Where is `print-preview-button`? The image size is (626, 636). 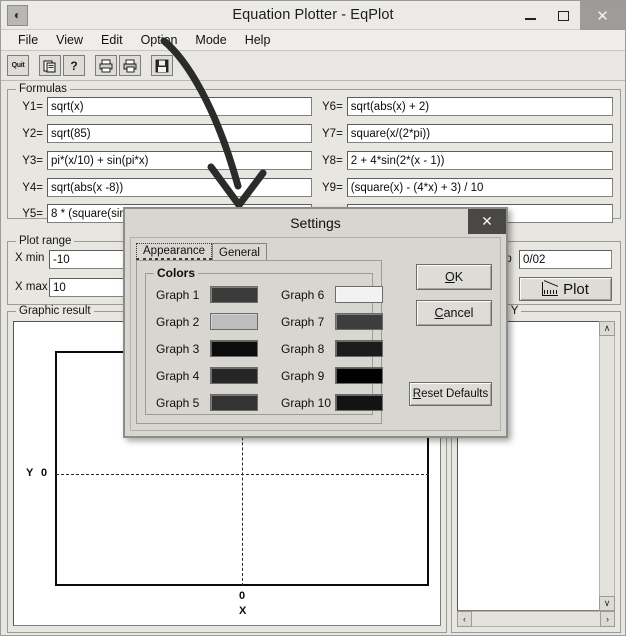 print-preview-button is located at coordinates (106, 65).